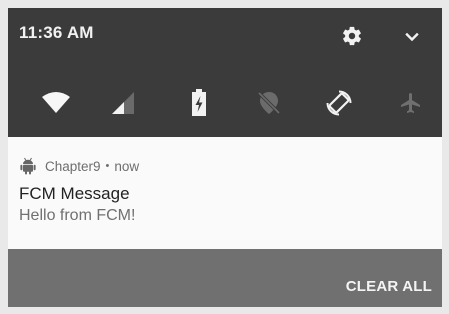 The width and height of the screenshot is (449, 314). What do you see at coordinates (339, 103) in the screenshot?
I see `rotate-icon` at bounding box center [339, 103].